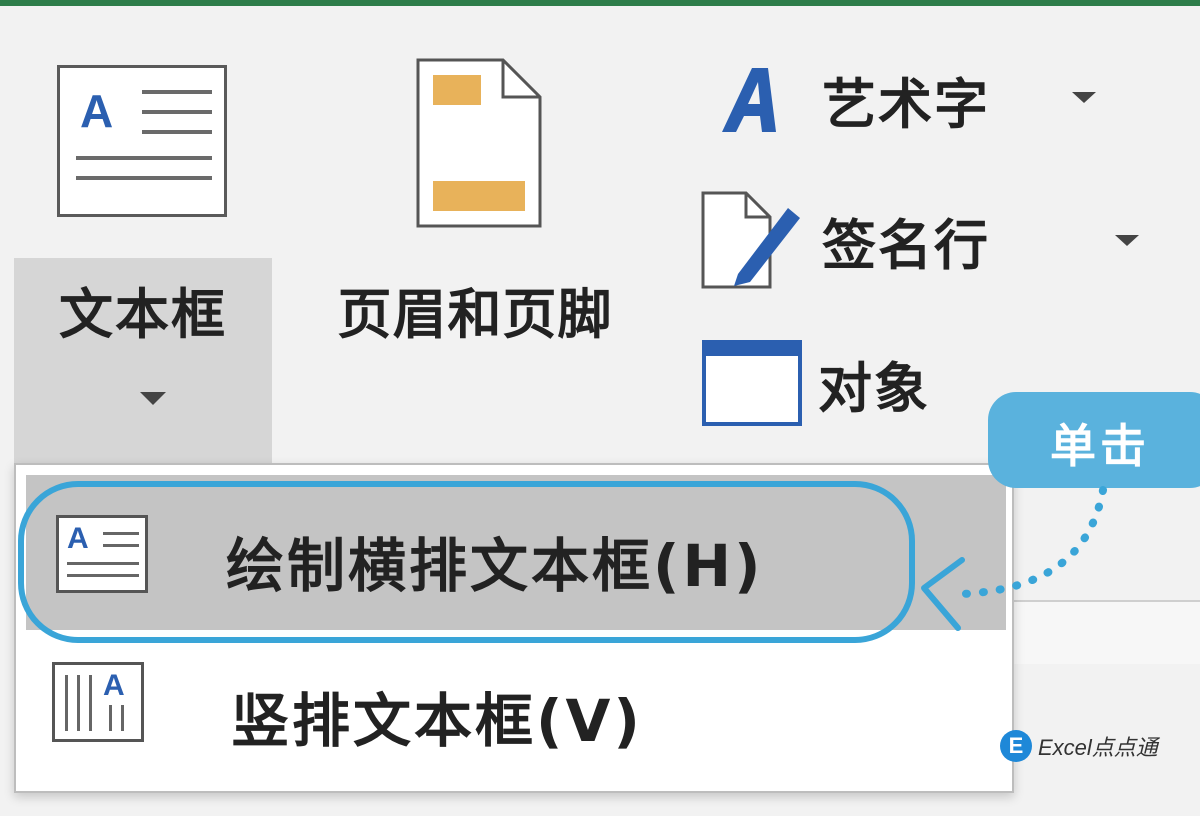  What do you see at coordinates (906, 245) in the screenshot?
I see `signature-line-label: 签名行` at bounding box center [906, 245].